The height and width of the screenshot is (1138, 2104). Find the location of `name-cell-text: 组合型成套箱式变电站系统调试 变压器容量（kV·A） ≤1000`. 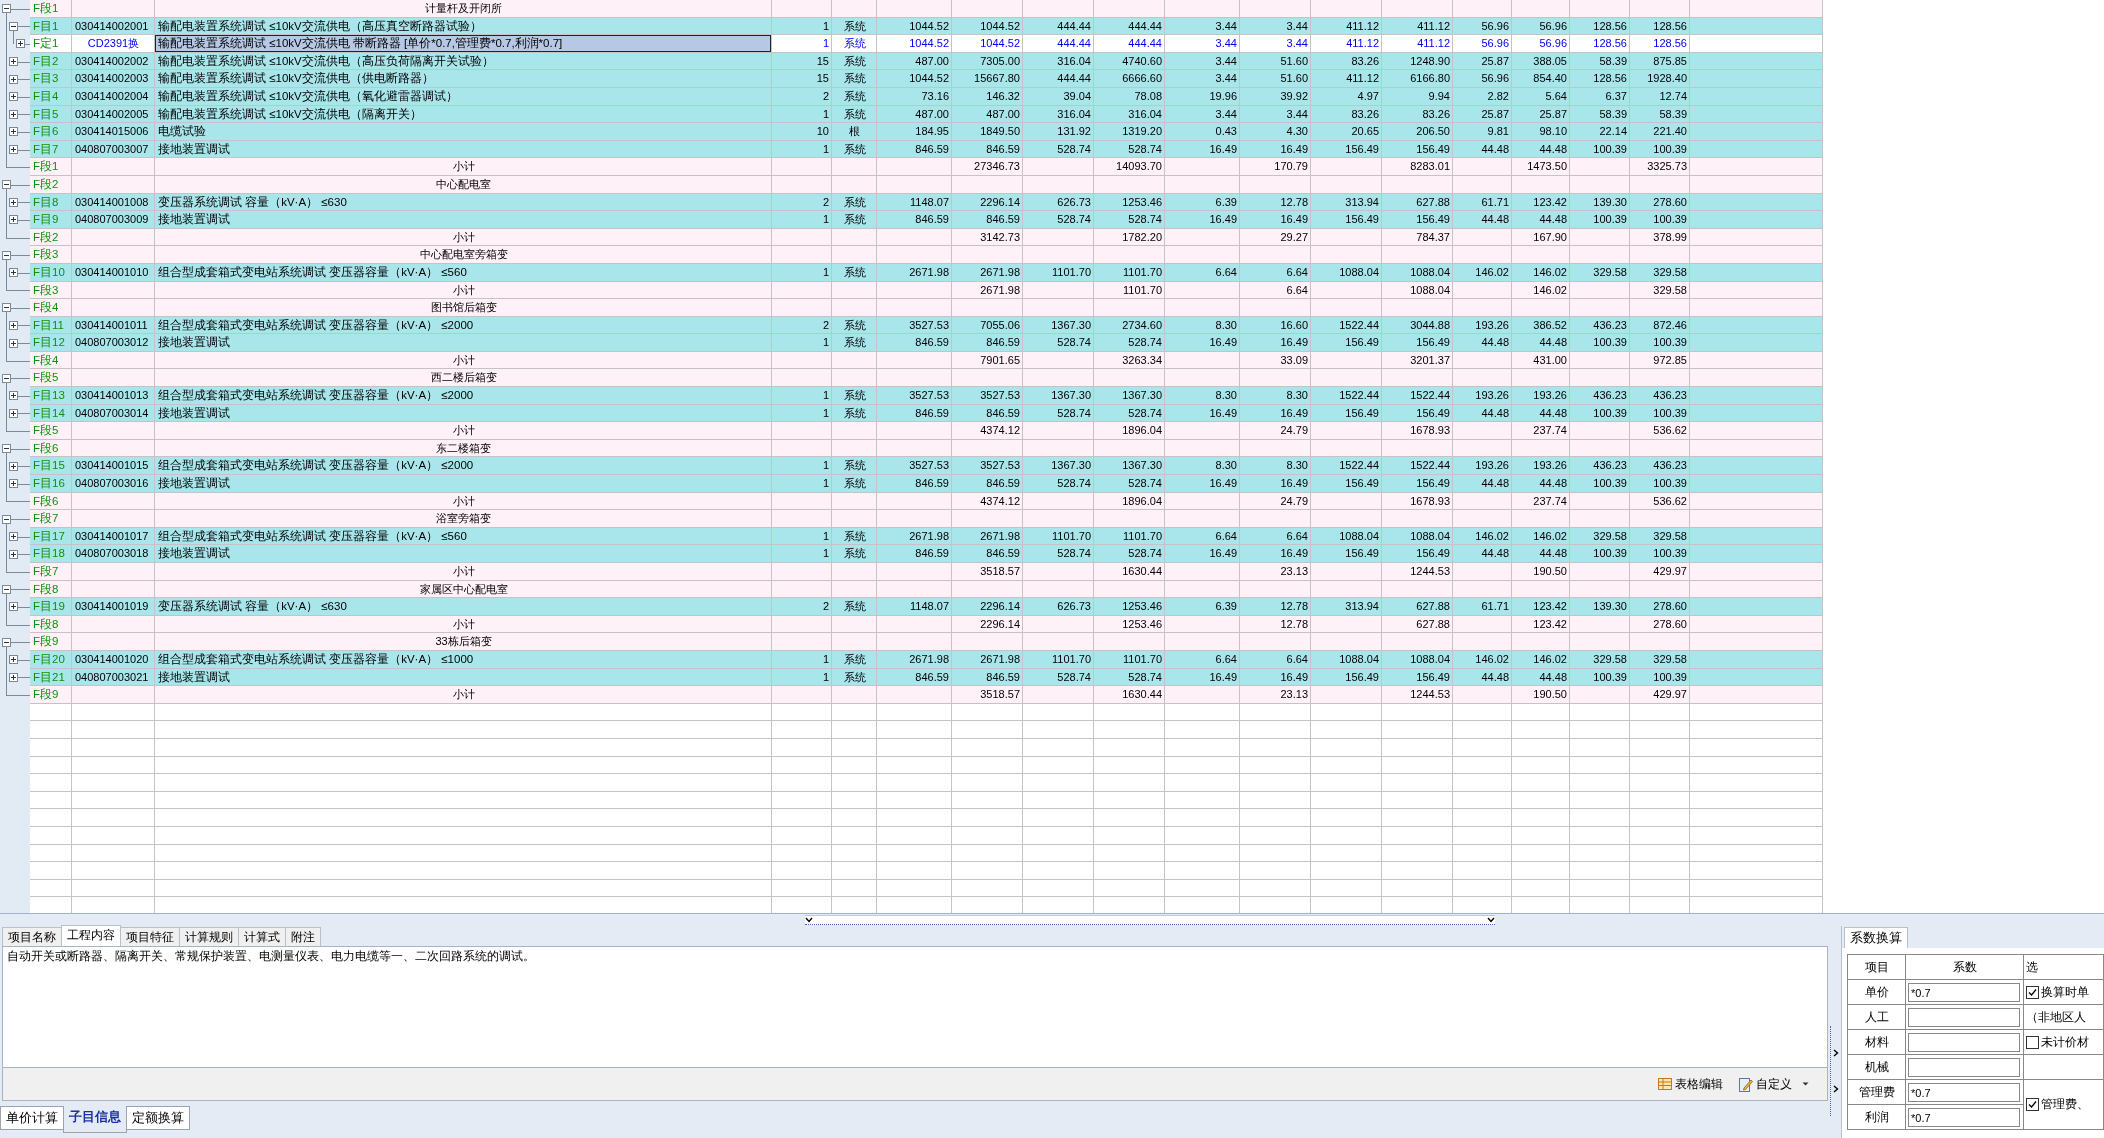

name-cell-text: 组合型成套箱式变电站系统调试 变压器容量（kV·A） ≤1000 is located at coordinates (316, 659).